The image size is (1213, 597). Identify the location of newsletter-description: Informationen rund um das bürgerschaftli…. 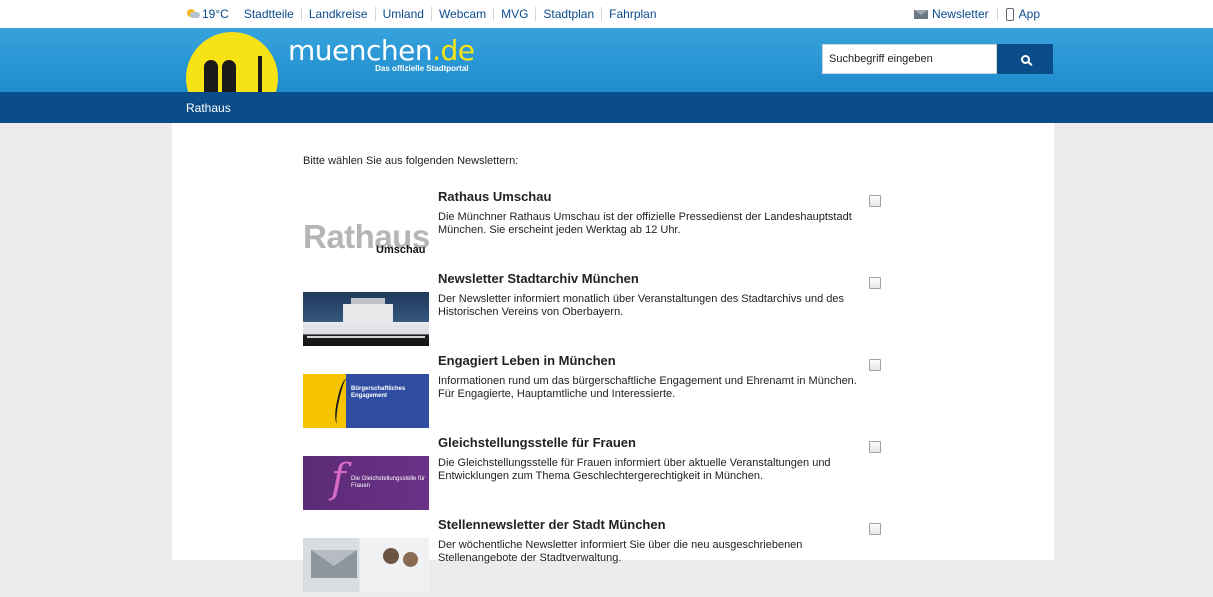
(647, 387).